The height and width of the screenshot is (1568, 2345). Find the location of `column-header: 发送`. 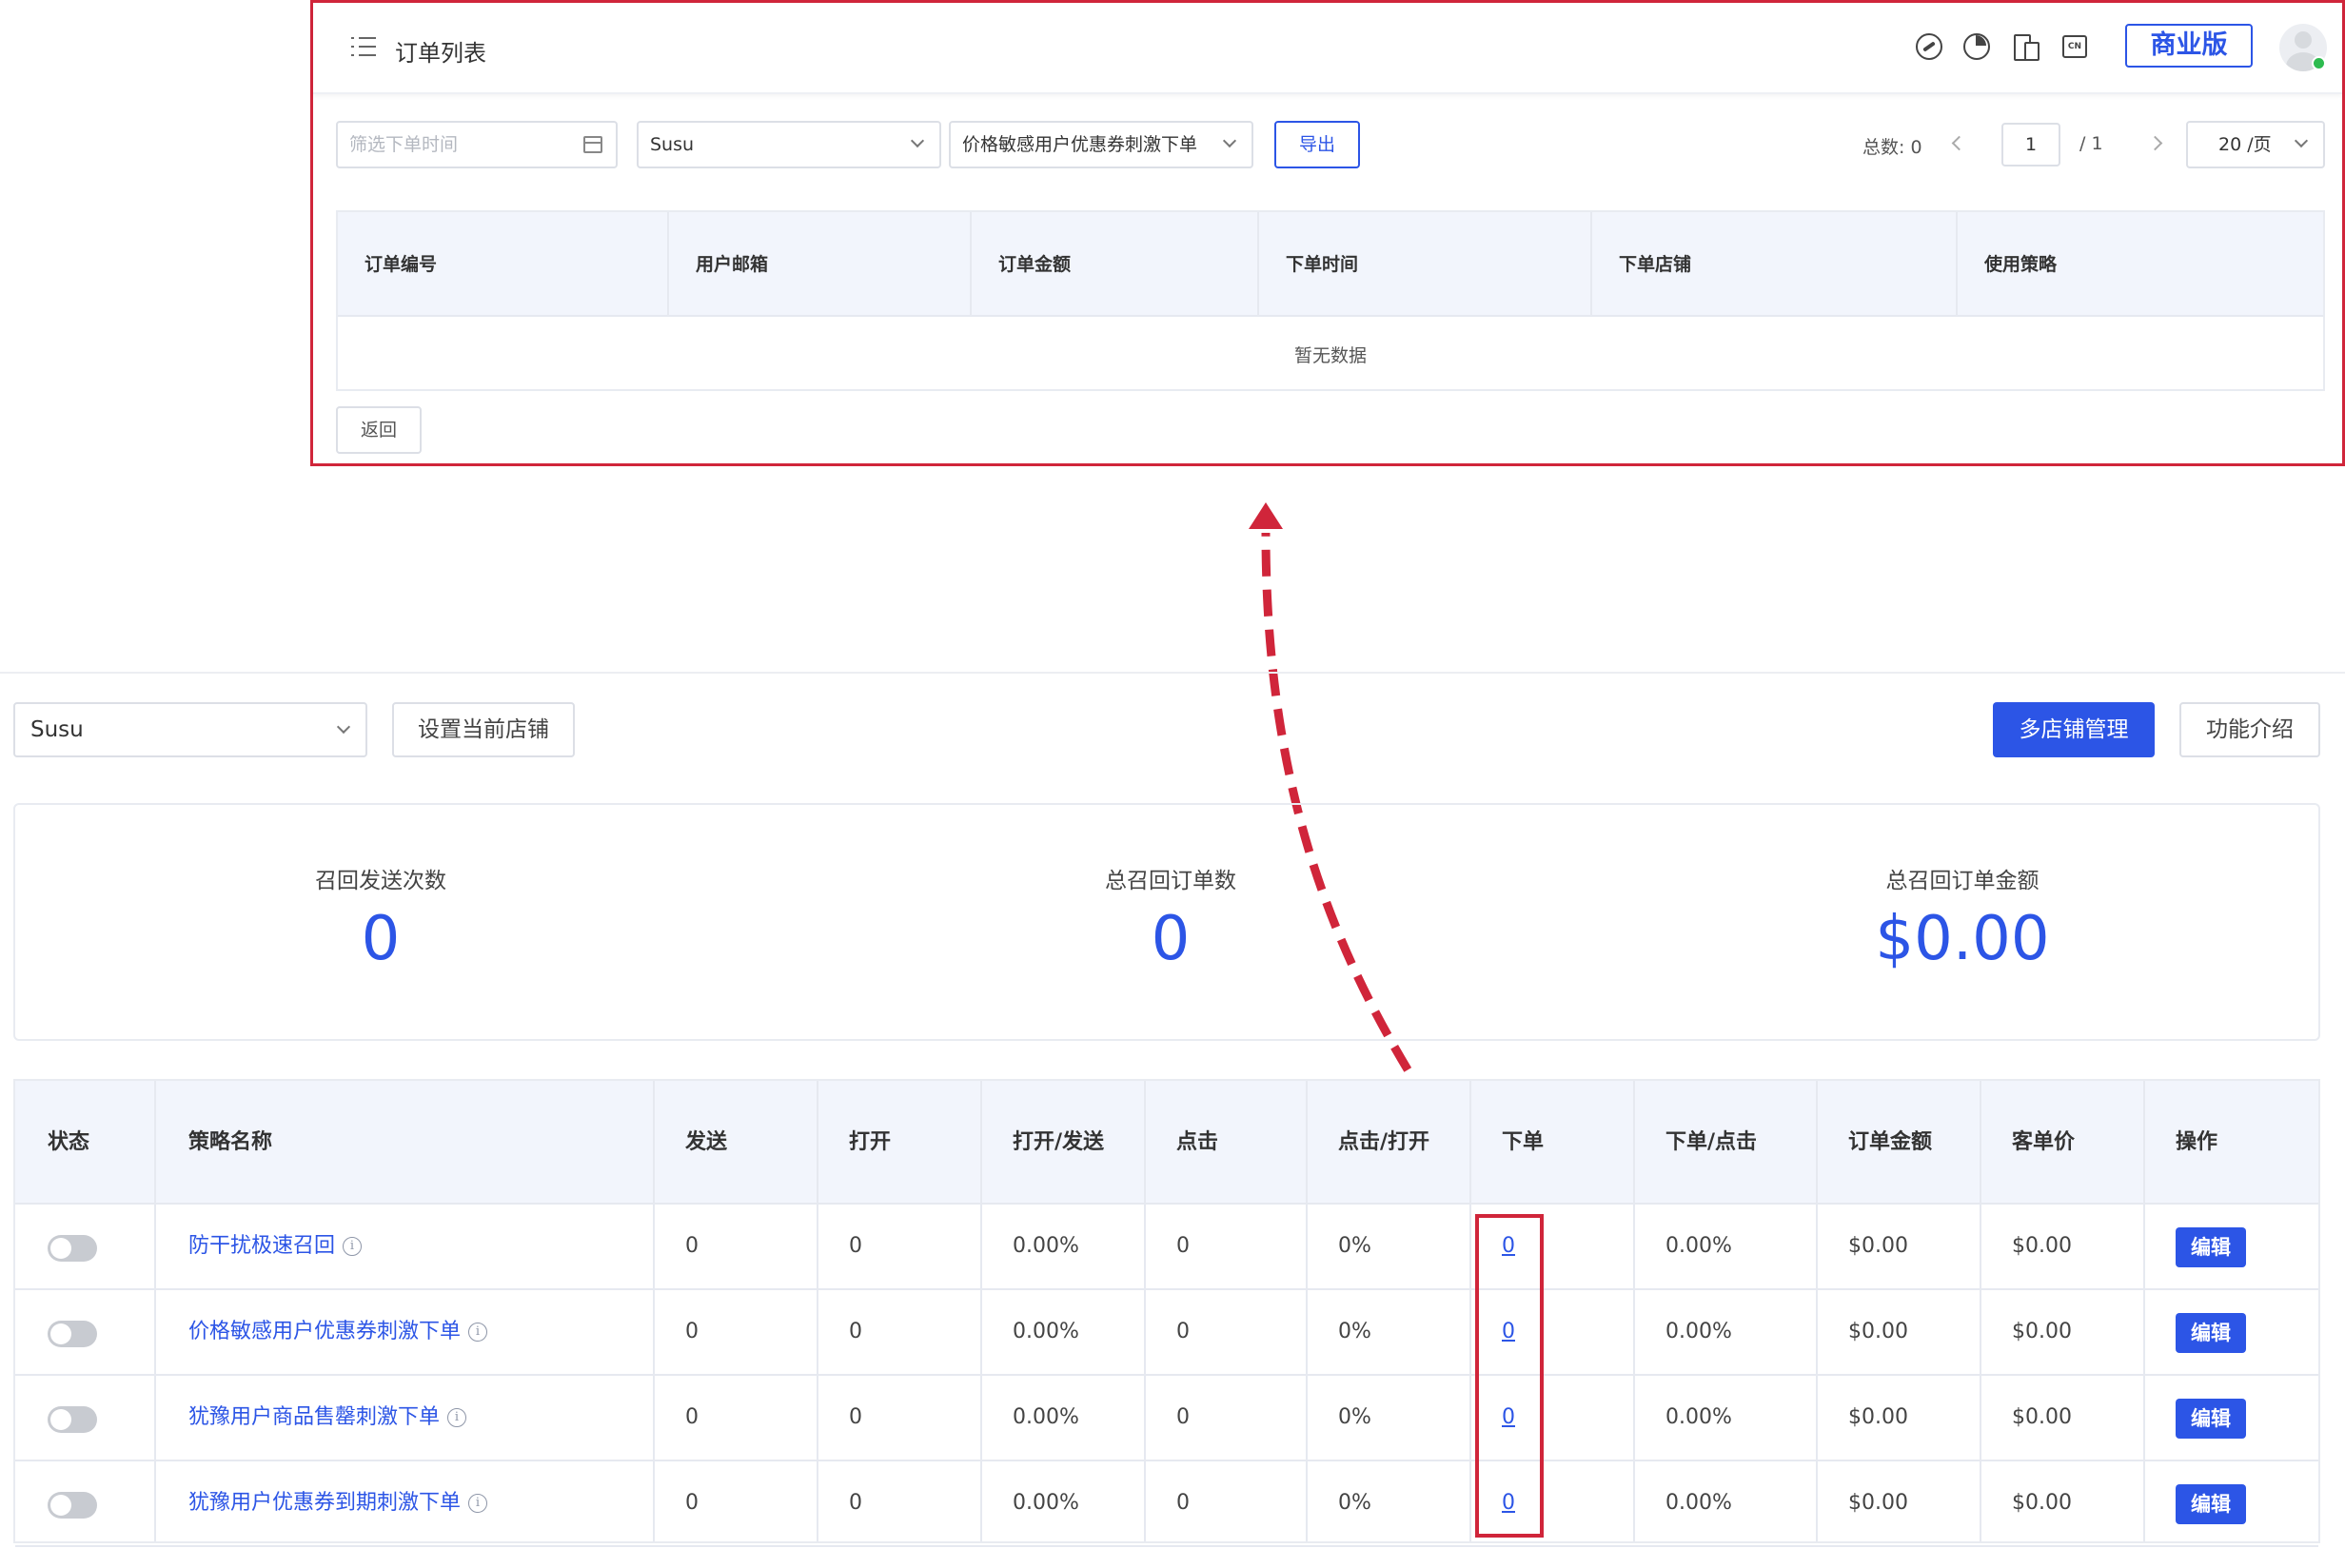

column-header: 发送 is located at coordinates (706, 1142).